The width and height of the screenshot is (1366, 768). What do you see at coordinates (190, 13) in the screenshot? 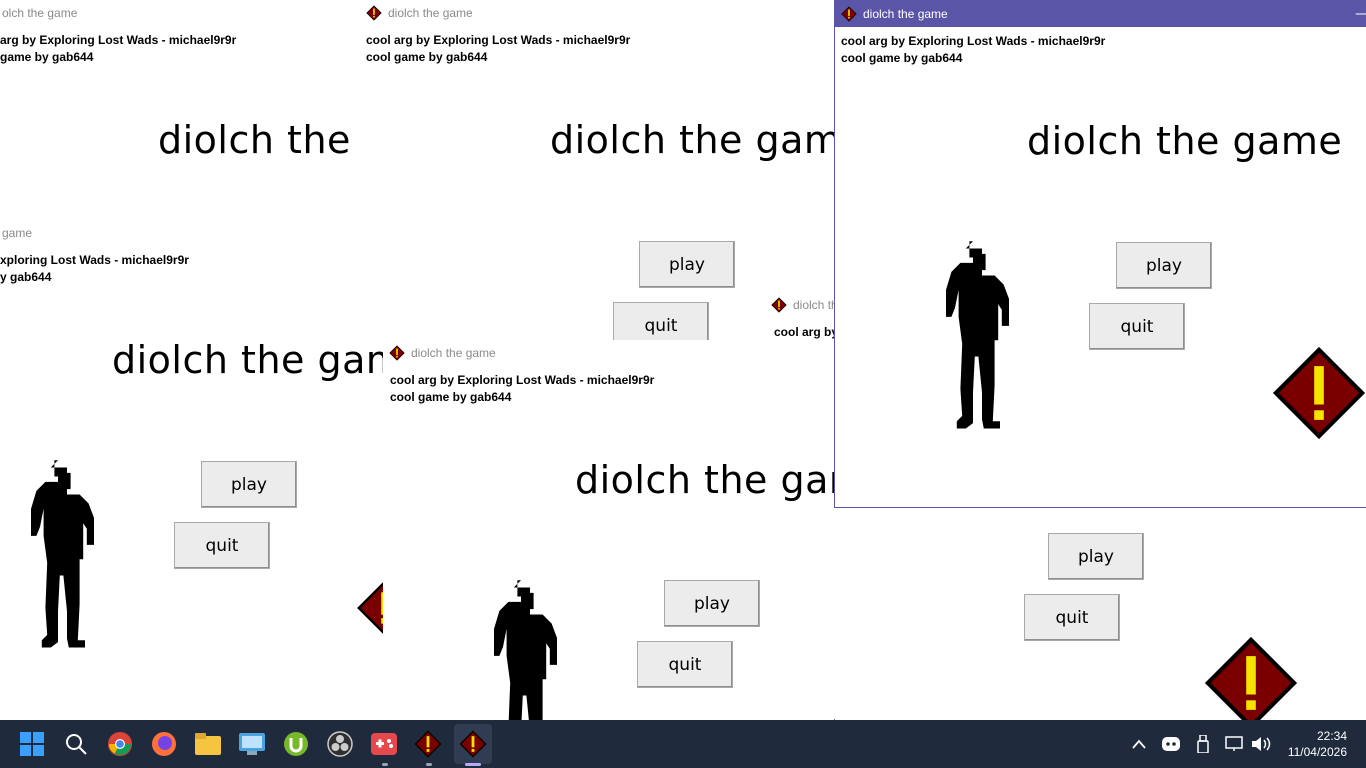
I see `window-titlebar: olch the game` at bounding box center [190, 13].